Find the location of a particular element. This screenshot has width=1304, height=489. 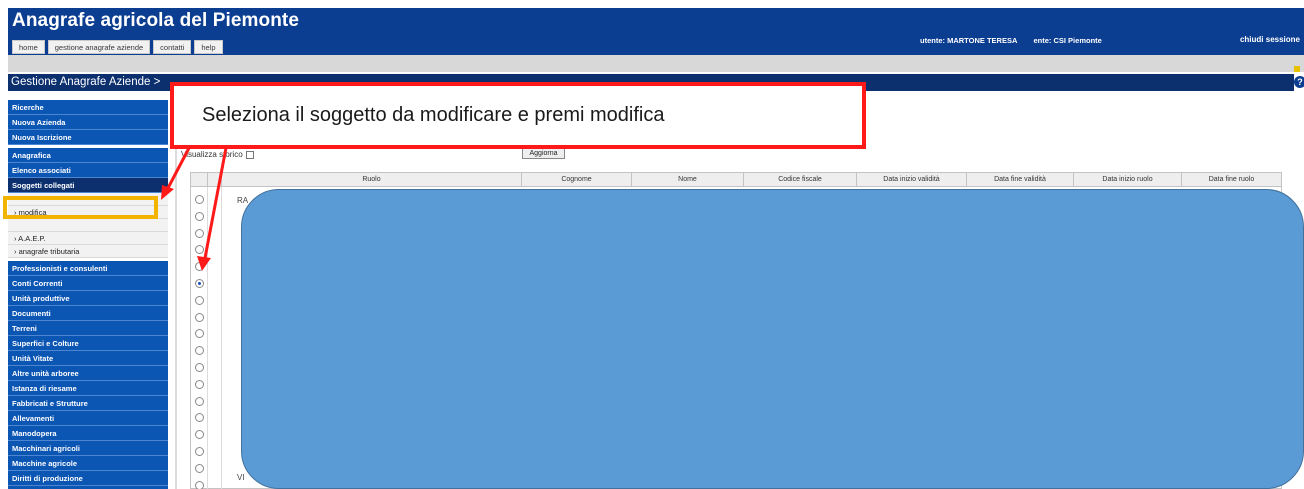

arrow-head-radio is located at coordinates (204, 263).